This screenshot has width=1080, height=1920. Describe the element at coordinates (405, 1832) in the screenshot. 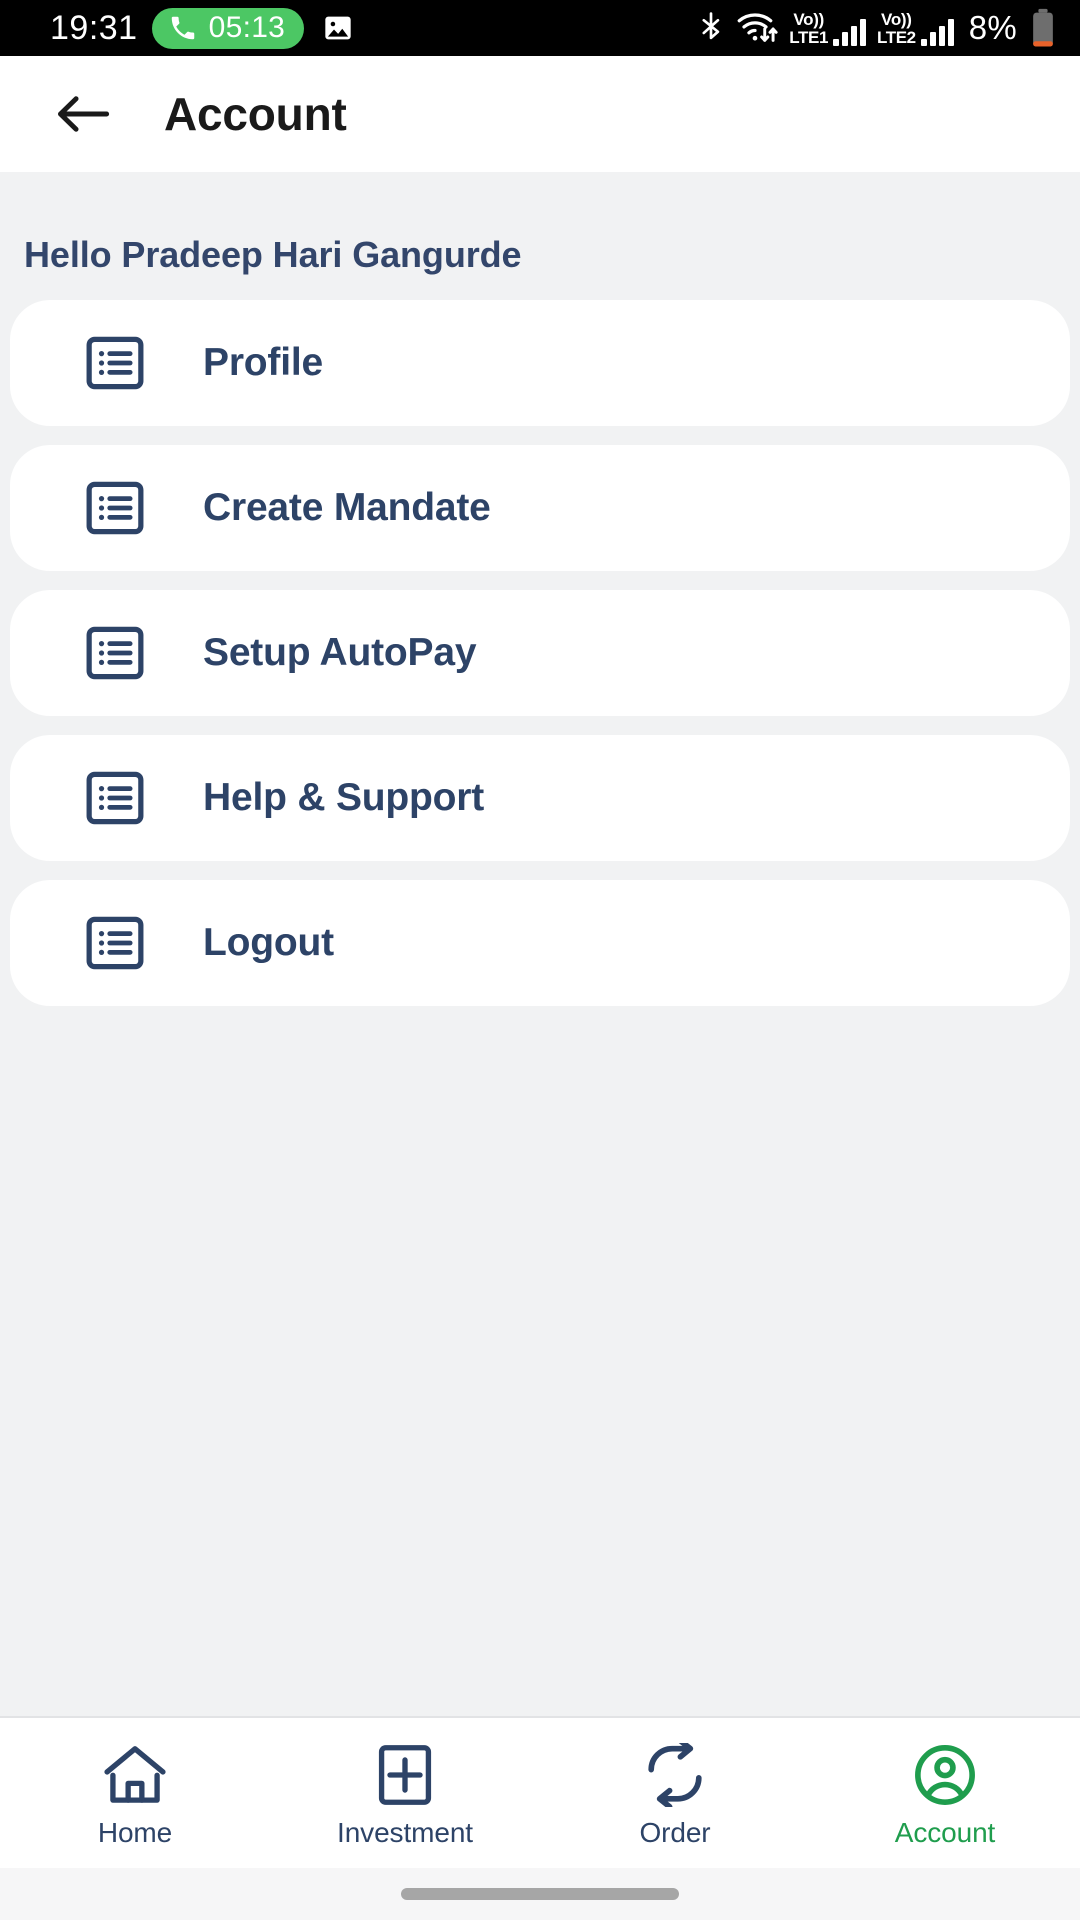

I see `nav-item-label: Investment` at that location.